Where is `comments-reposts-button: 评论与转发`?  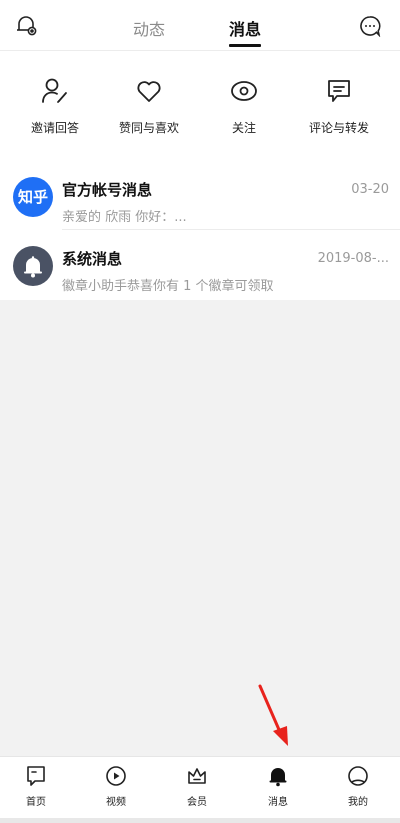
comments-reposts-button: 评论与转发 is located at coordinates (339, 106).